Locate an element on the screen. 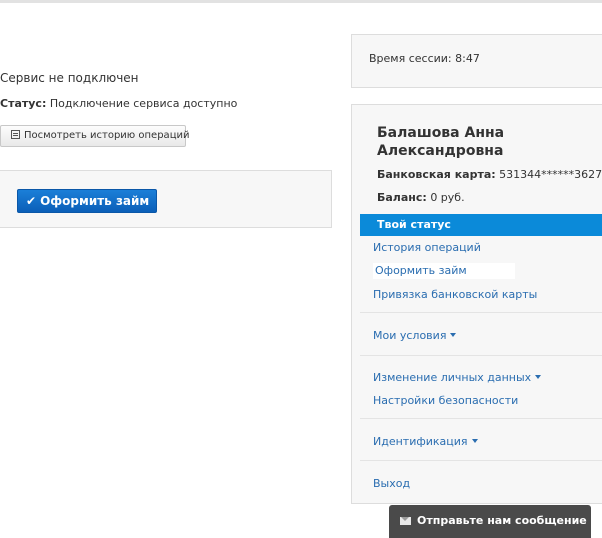  nav-item-my-terms-label: Мои условия is located at coordinates (410, 335).